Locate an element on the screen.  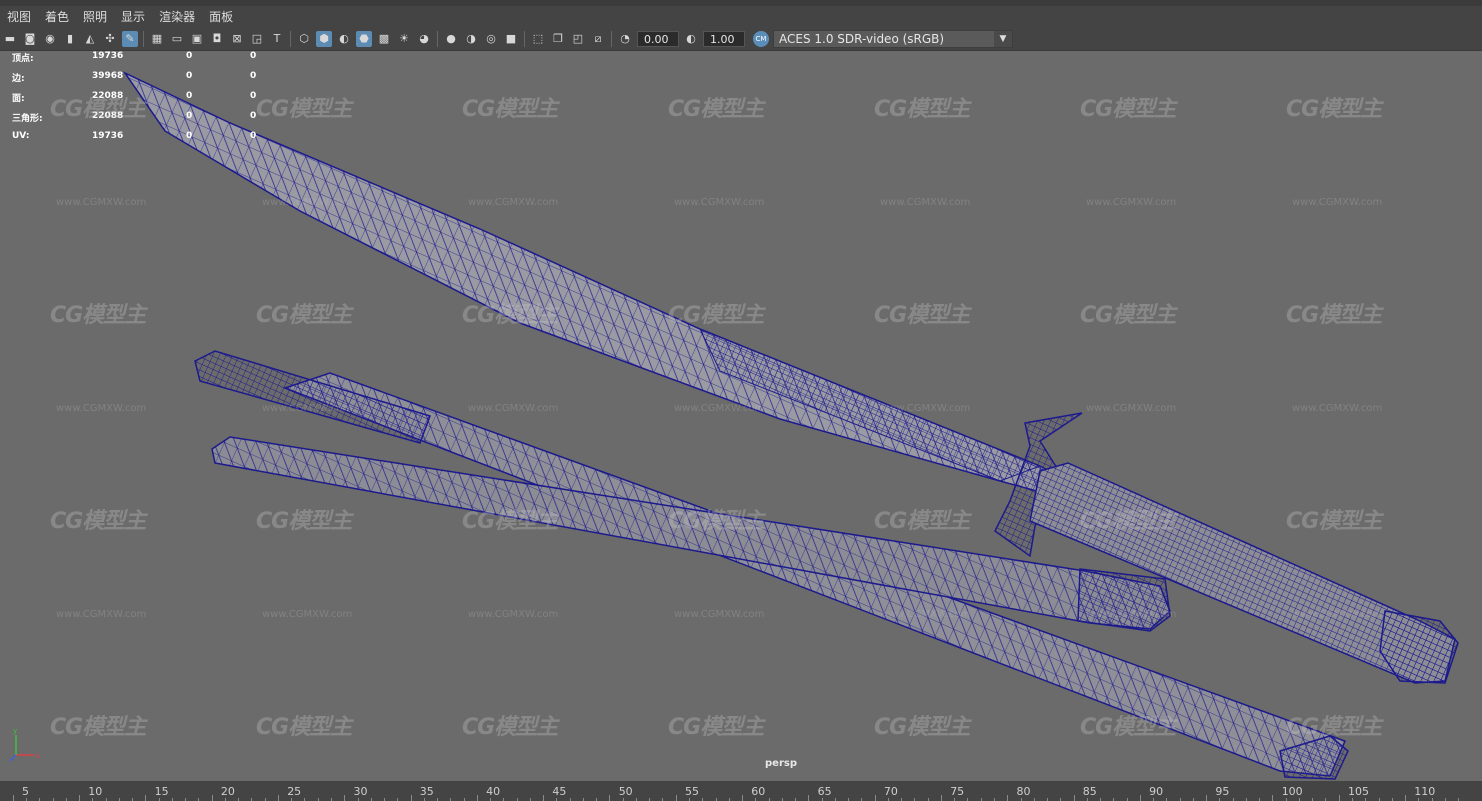
2d-pan-zoom-icon: ✣ is located at coordinates (110, 39).